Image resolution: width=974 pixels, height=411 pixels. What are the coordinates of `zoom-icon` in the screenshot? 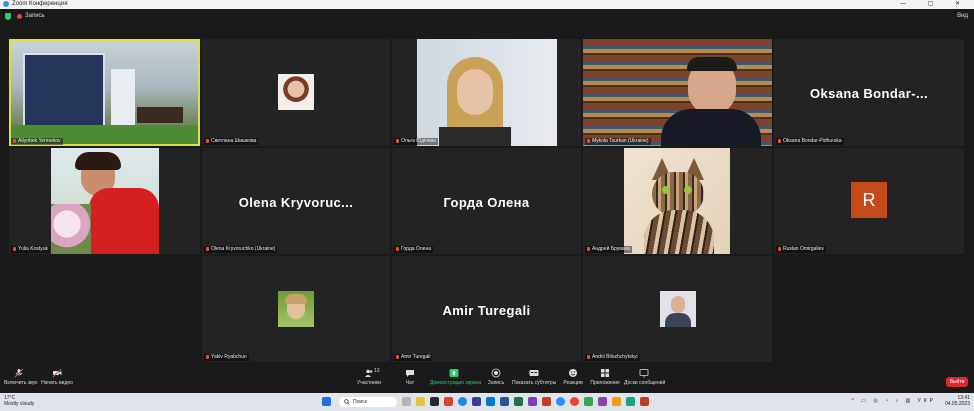 It's located at (560, 401).